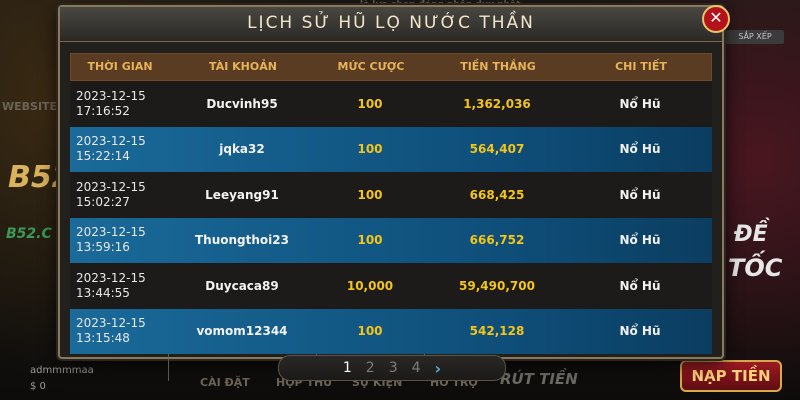 The width and height of the screenshot is (800, 400). I want to click on win-cell: 668,425, so click(497, 194).